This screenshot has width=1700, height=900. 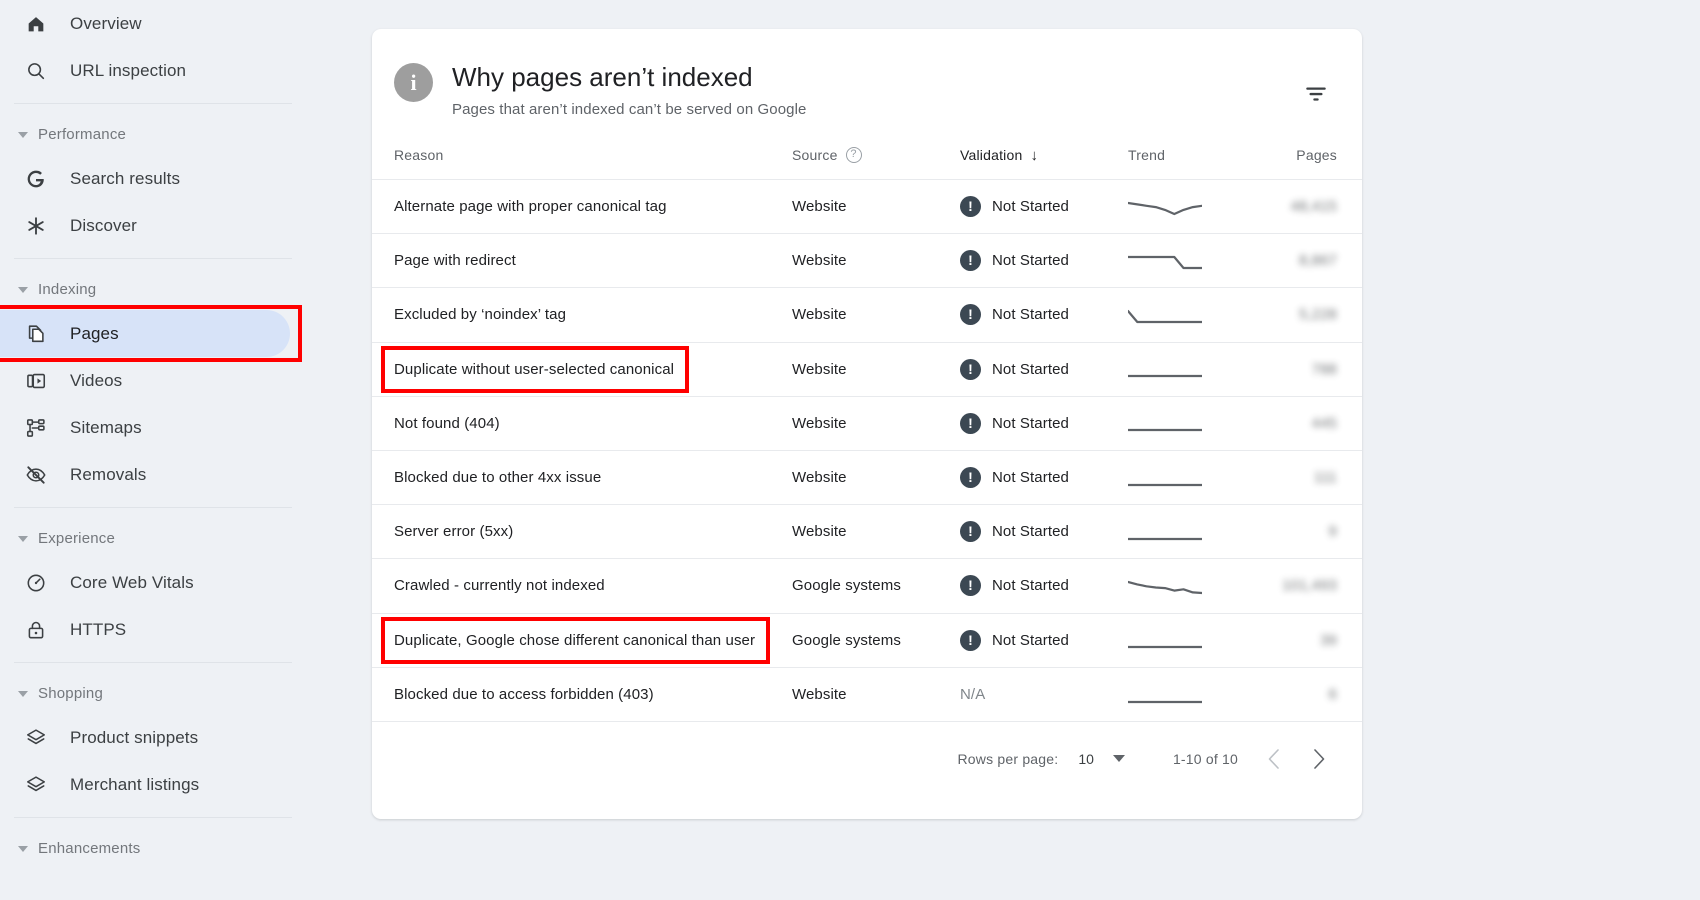 What do you see at coordinates (145, 225) in the screenshot?
I see `sidebar-item-discover: Discover` at bounding box center [145, 225].